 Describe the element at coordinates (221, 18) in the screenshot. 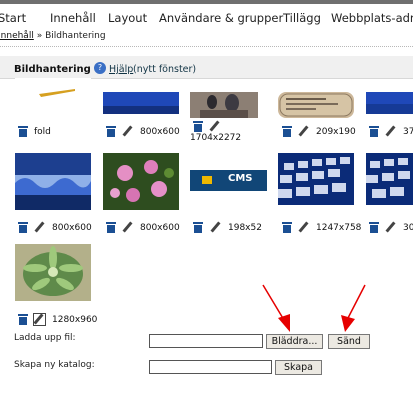

I see `menu-item-users-groups: Användare & grupper` at that location.